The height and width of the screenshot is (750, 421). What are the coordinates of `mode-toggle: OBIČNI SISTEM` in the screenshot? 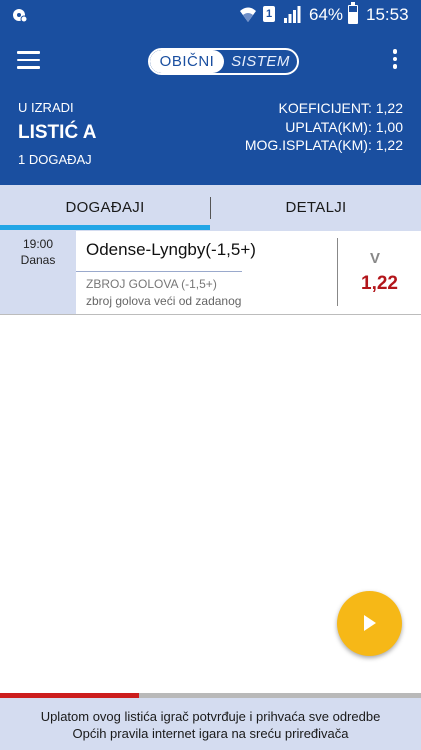 It's located at (223, 61).